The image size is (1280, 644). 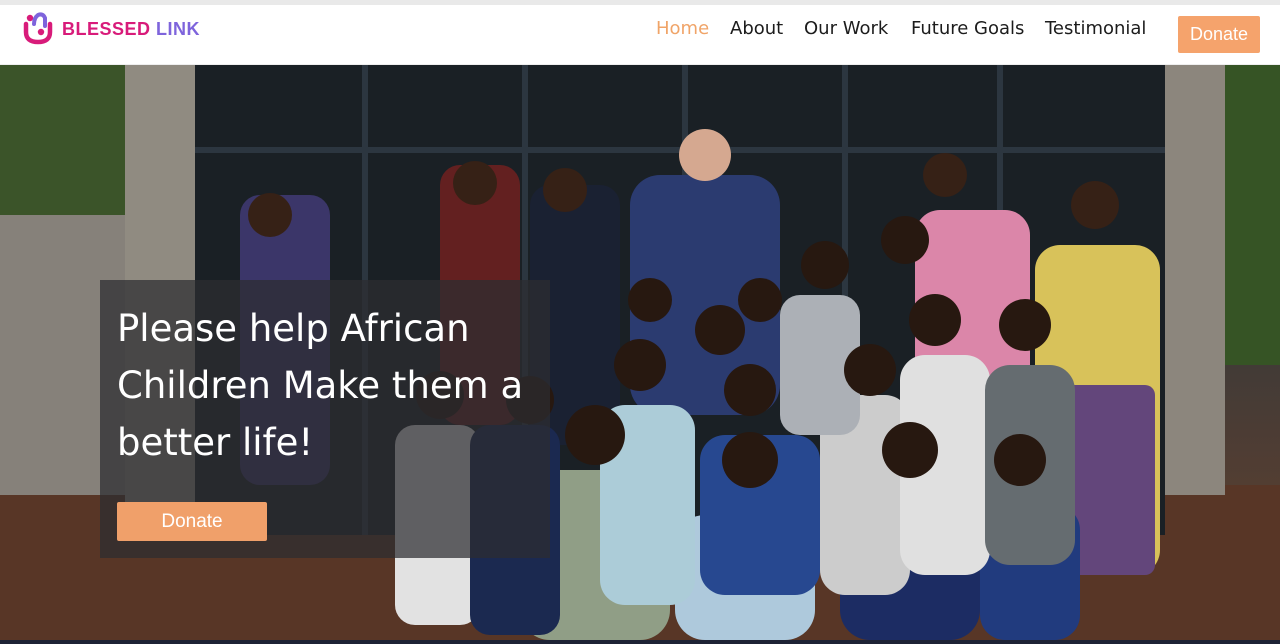 I want to click on people-circle-logo-icon, so click(x=38, y=28).